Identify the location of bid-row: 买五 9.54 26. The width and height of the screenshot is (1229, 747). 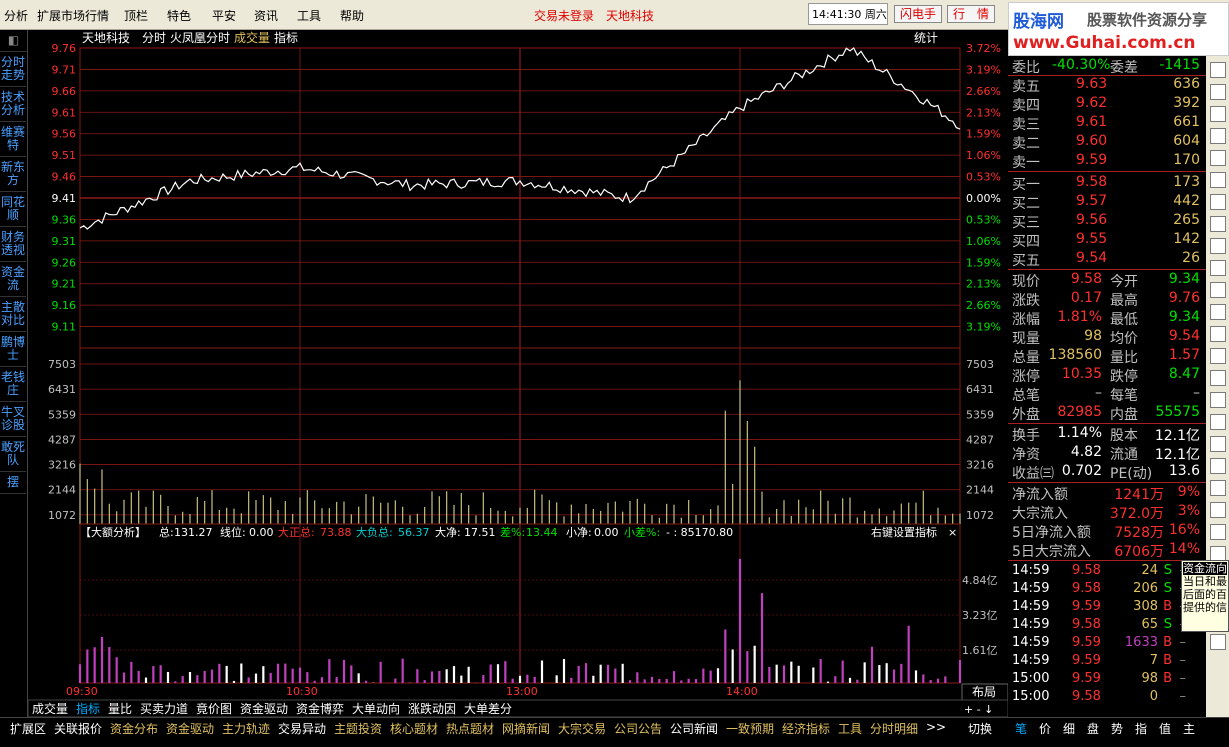
(1107, 259).